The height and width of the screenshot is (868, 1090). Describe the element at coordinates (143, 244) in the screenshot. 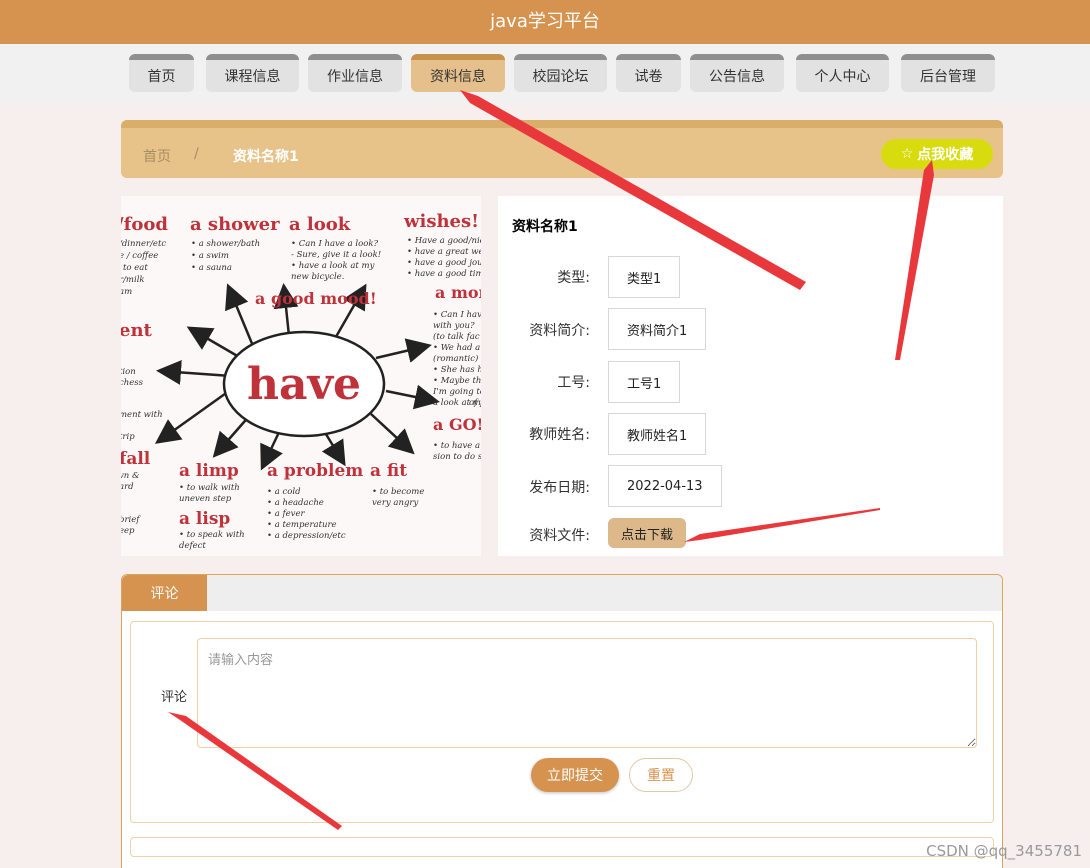

I see `image-note: /dinner/etc` at that location.